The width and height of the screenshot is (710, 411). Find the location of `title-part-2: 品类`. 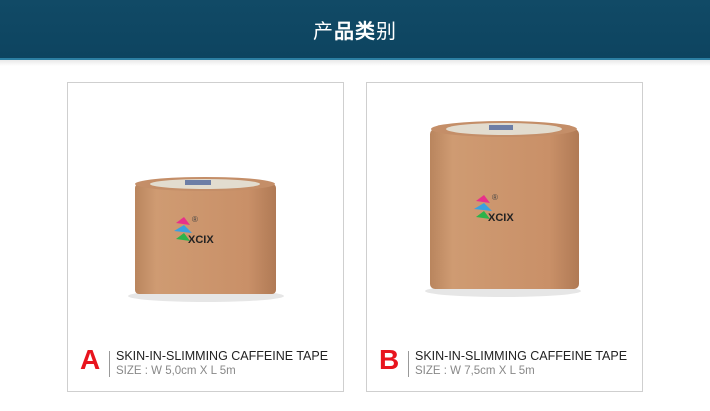

title-part-2: 品类 is located at coordinates (355, 30).